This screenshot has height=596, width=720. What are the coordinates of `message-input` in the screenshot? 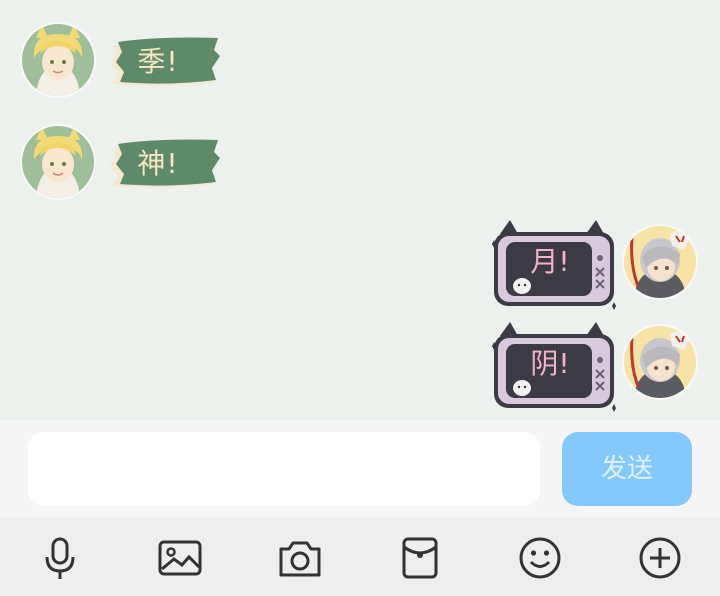 It's located at (284, 469).